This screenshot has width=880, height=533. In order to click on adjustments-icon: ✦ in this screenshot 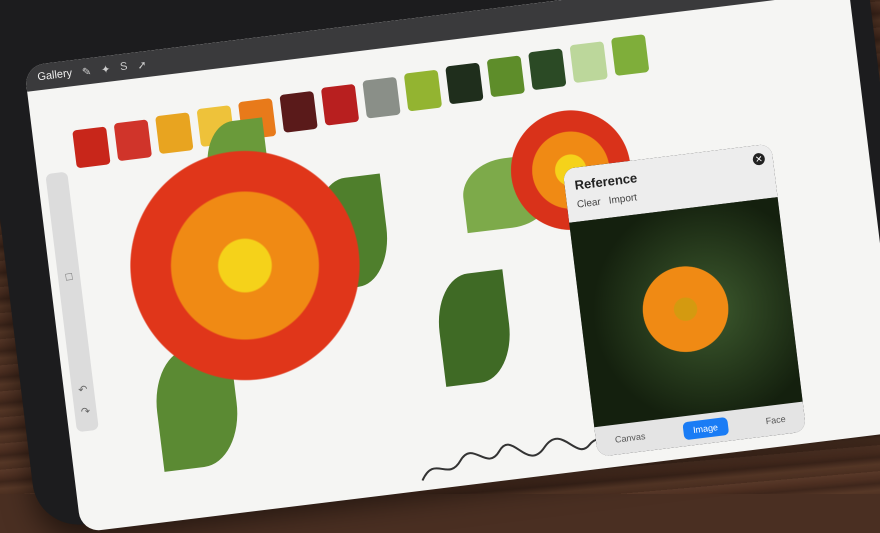, I will do `click(105, 69)`.